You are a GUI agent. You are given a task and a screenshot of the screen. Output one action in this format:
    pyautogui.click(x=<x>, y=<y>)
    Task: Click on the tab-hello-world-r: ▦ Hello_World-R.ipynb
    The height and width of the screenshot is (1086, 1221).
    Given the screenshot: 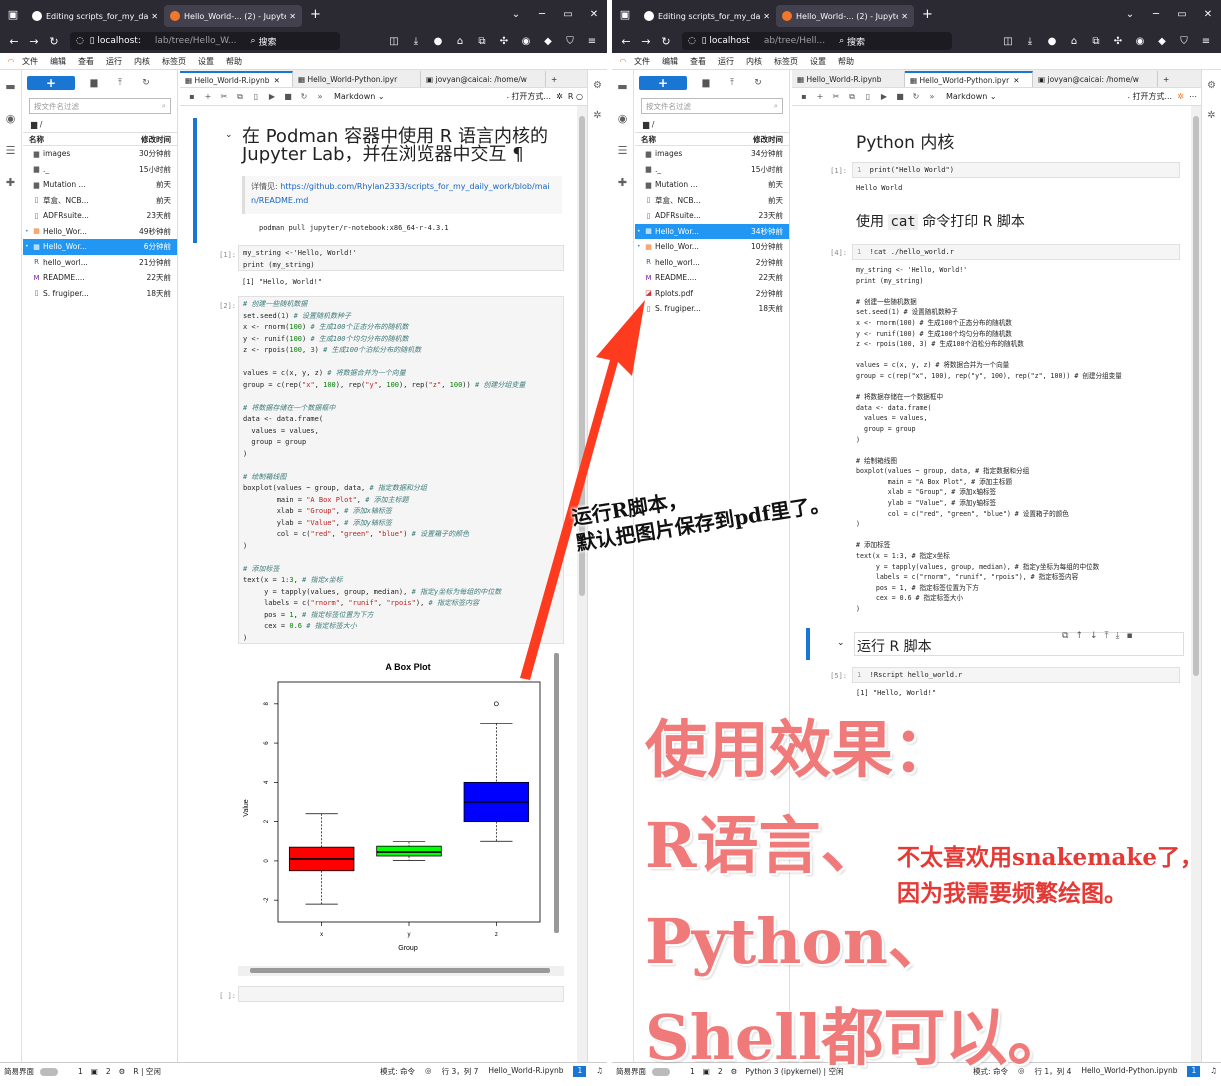 What is the action you would take?
    pyautogui.click(x=848, y=79)
    